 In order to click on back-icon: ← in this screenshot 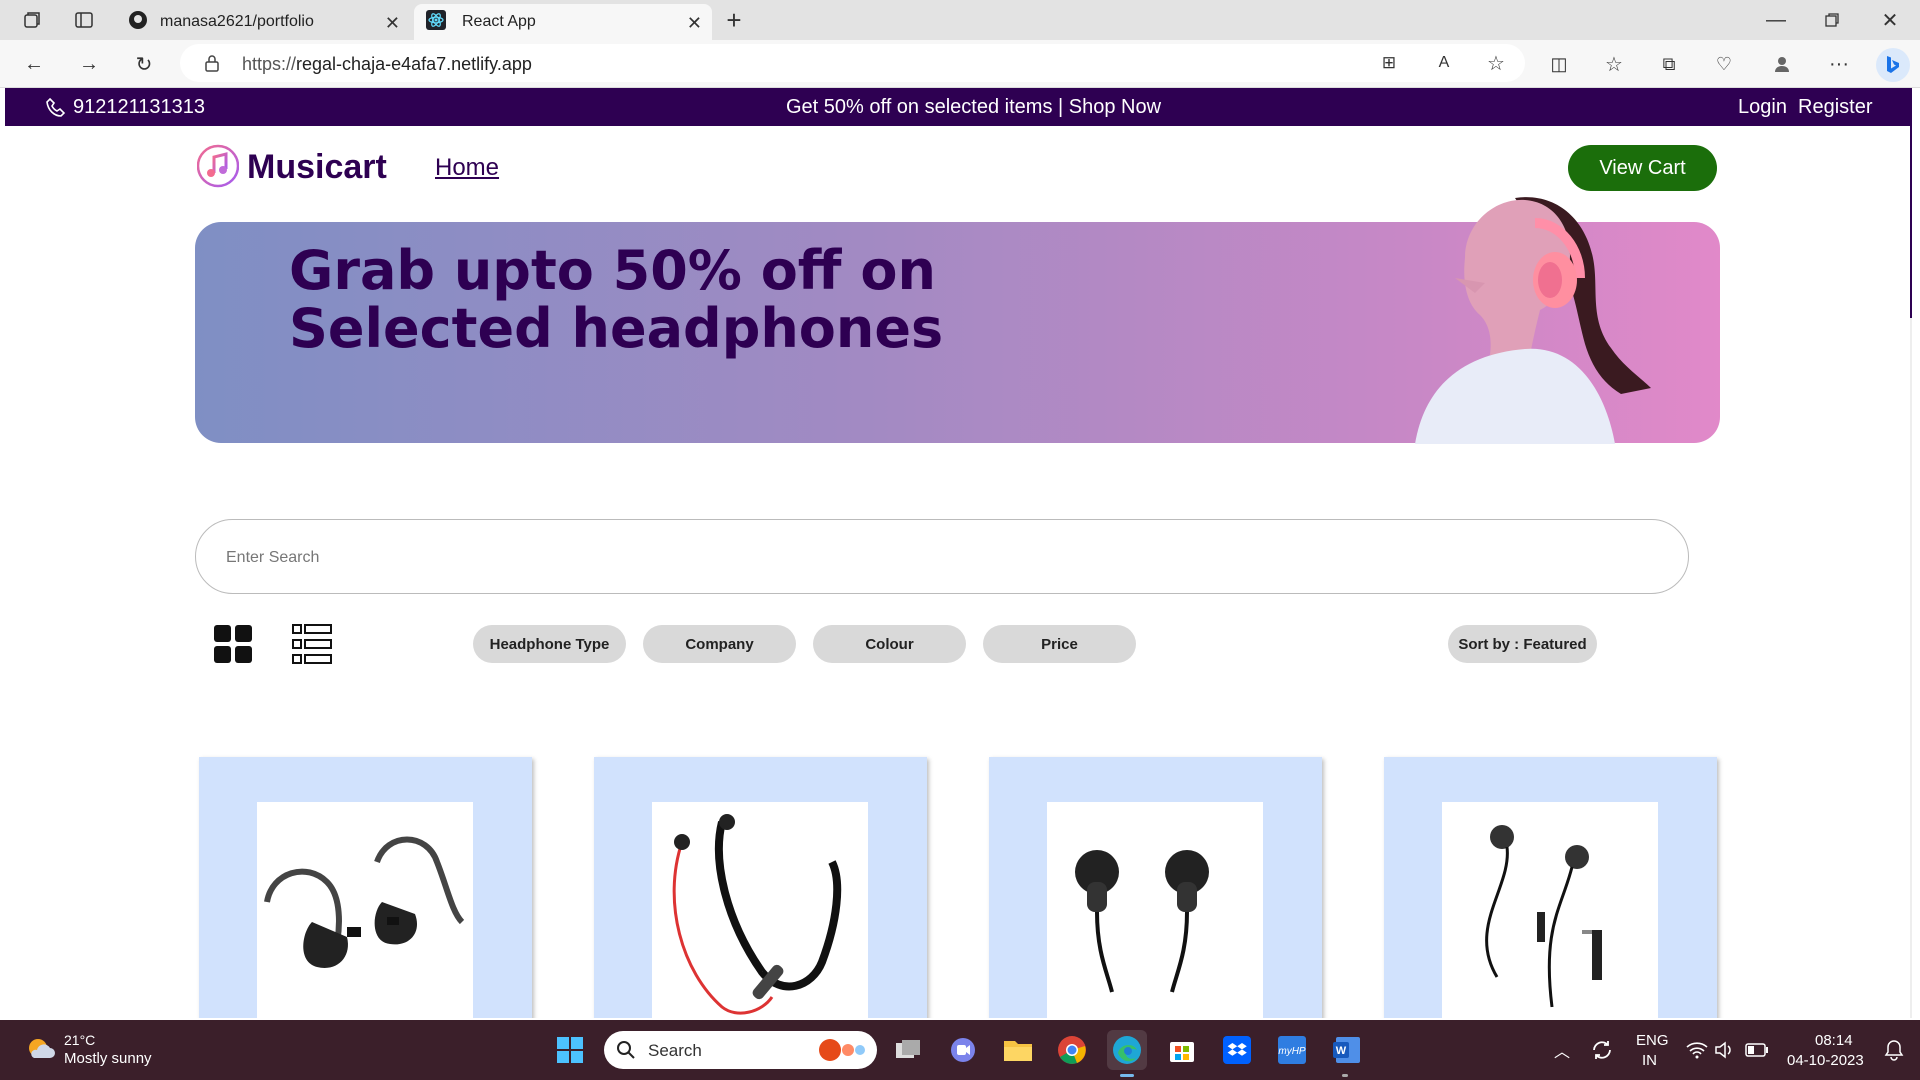, I will do `click(34, 64)`.